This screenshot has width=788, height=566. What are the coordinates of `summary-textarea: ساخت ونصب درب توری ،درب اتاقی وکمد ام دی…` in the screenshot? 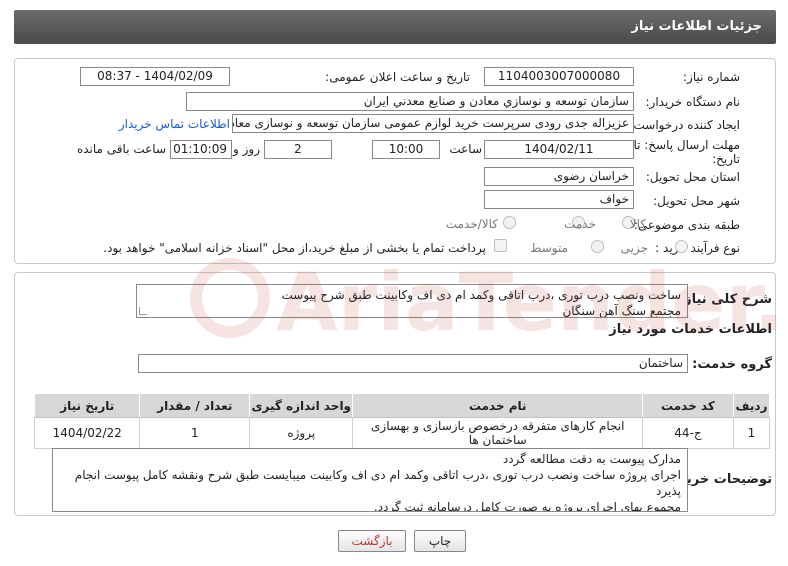 It's located at (412, 301).